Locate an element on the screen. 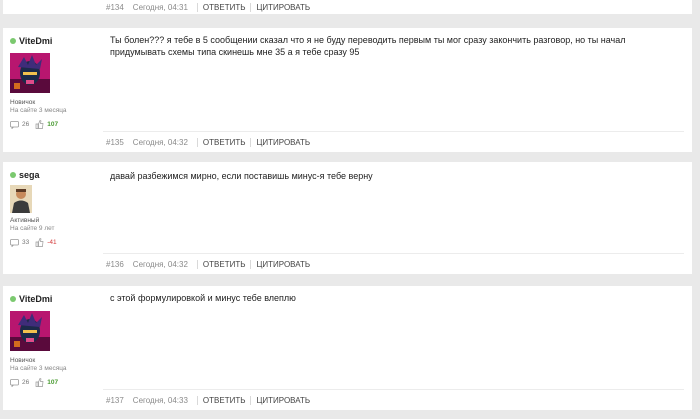 The width and height of the screenshot is (700, 419). post-date: Сегодня, 04:31 is located at coordinates (160, 7).